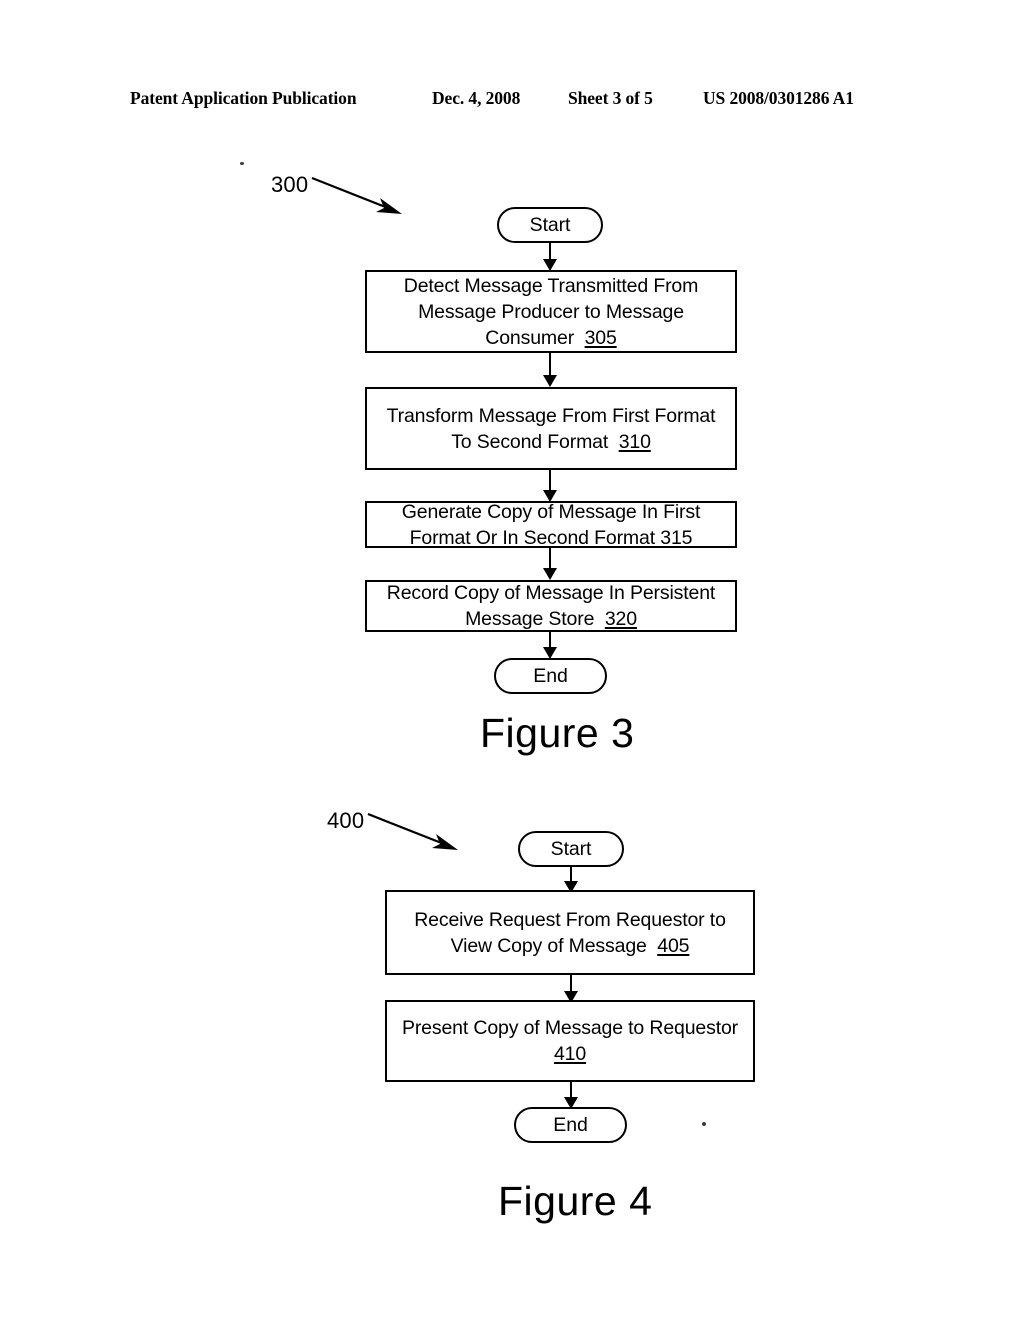 This screenshot has height=1320, width=1024. I want to click on figure-4-step-405-line-1: Receive Request From Requestor to, so click(570, 919).